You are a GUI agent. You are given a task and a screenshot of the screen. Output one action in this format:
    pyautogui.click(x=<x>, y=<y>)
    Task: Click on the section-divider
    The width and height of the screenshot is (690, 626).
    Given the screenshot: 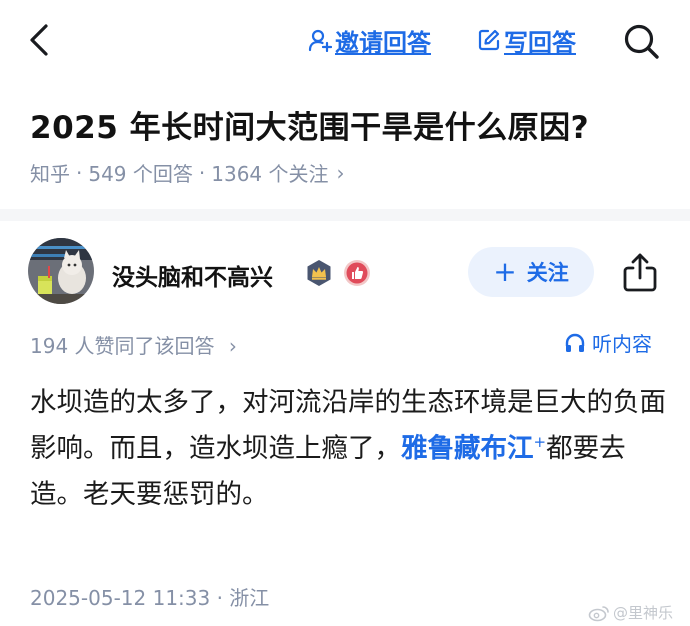 What is the action you would take?
    pyautogui.click(x=345, y=215)
    